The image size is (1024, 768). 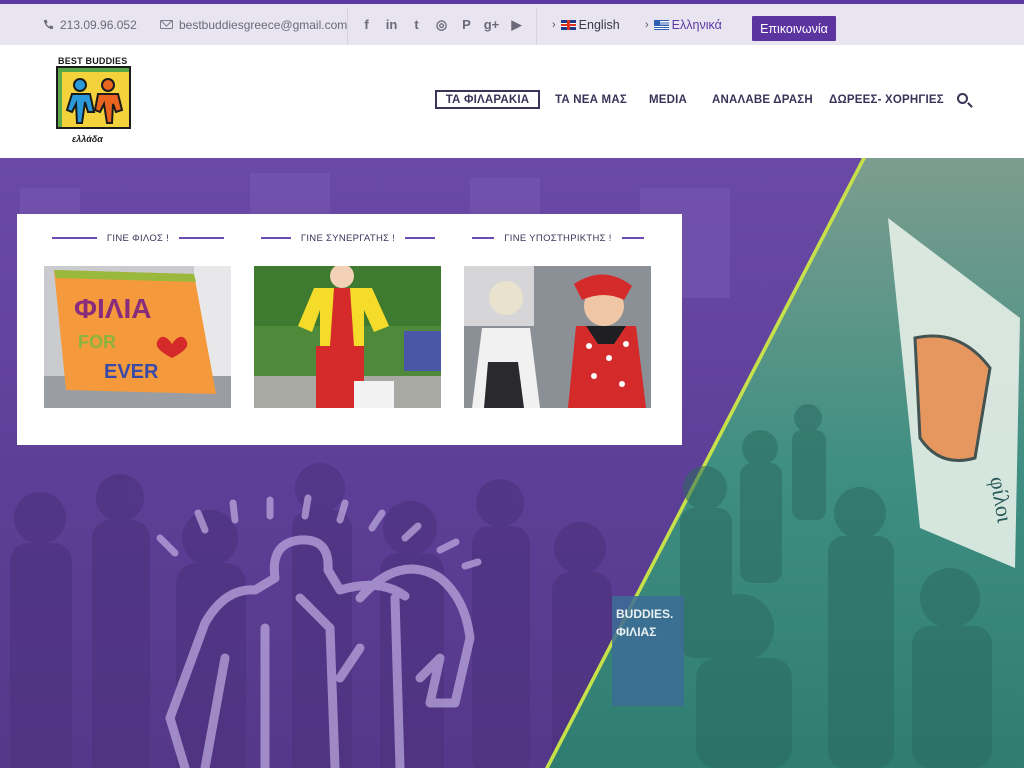 I want to click on column-title-text: ΓΙΝΕ ΣΥΝΕΡΓΑΤΗΣ !, so click(x=348, y=238).